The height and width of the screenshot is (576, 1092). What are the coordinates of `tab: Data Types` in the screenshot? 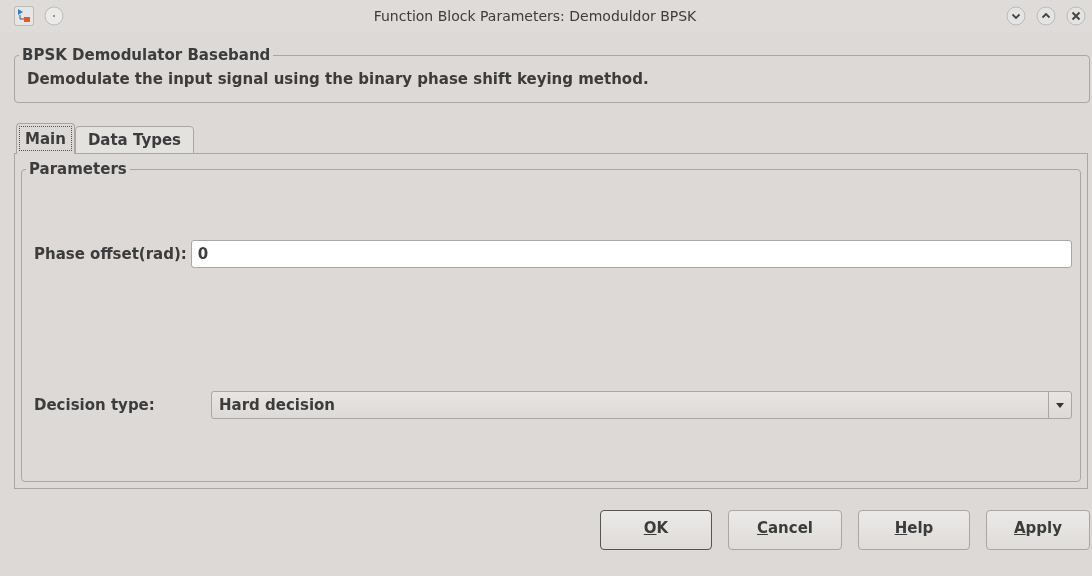 It's located at (134, 140).